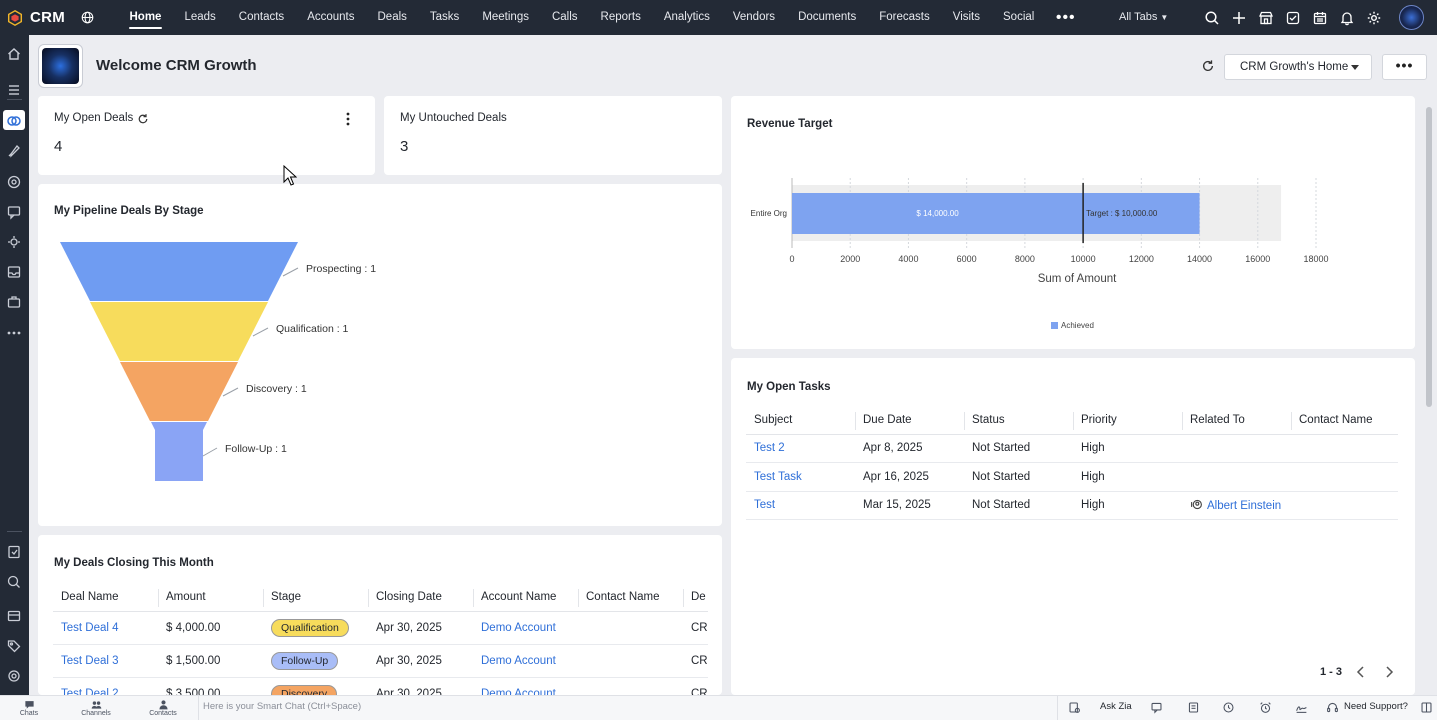 Image resolution: width=1437 pixels, height=720 pixels. What do you see at coordinates (1265, 707) in the screenshot?
I see `alarm-icon` at bounding box center [1265, 707].